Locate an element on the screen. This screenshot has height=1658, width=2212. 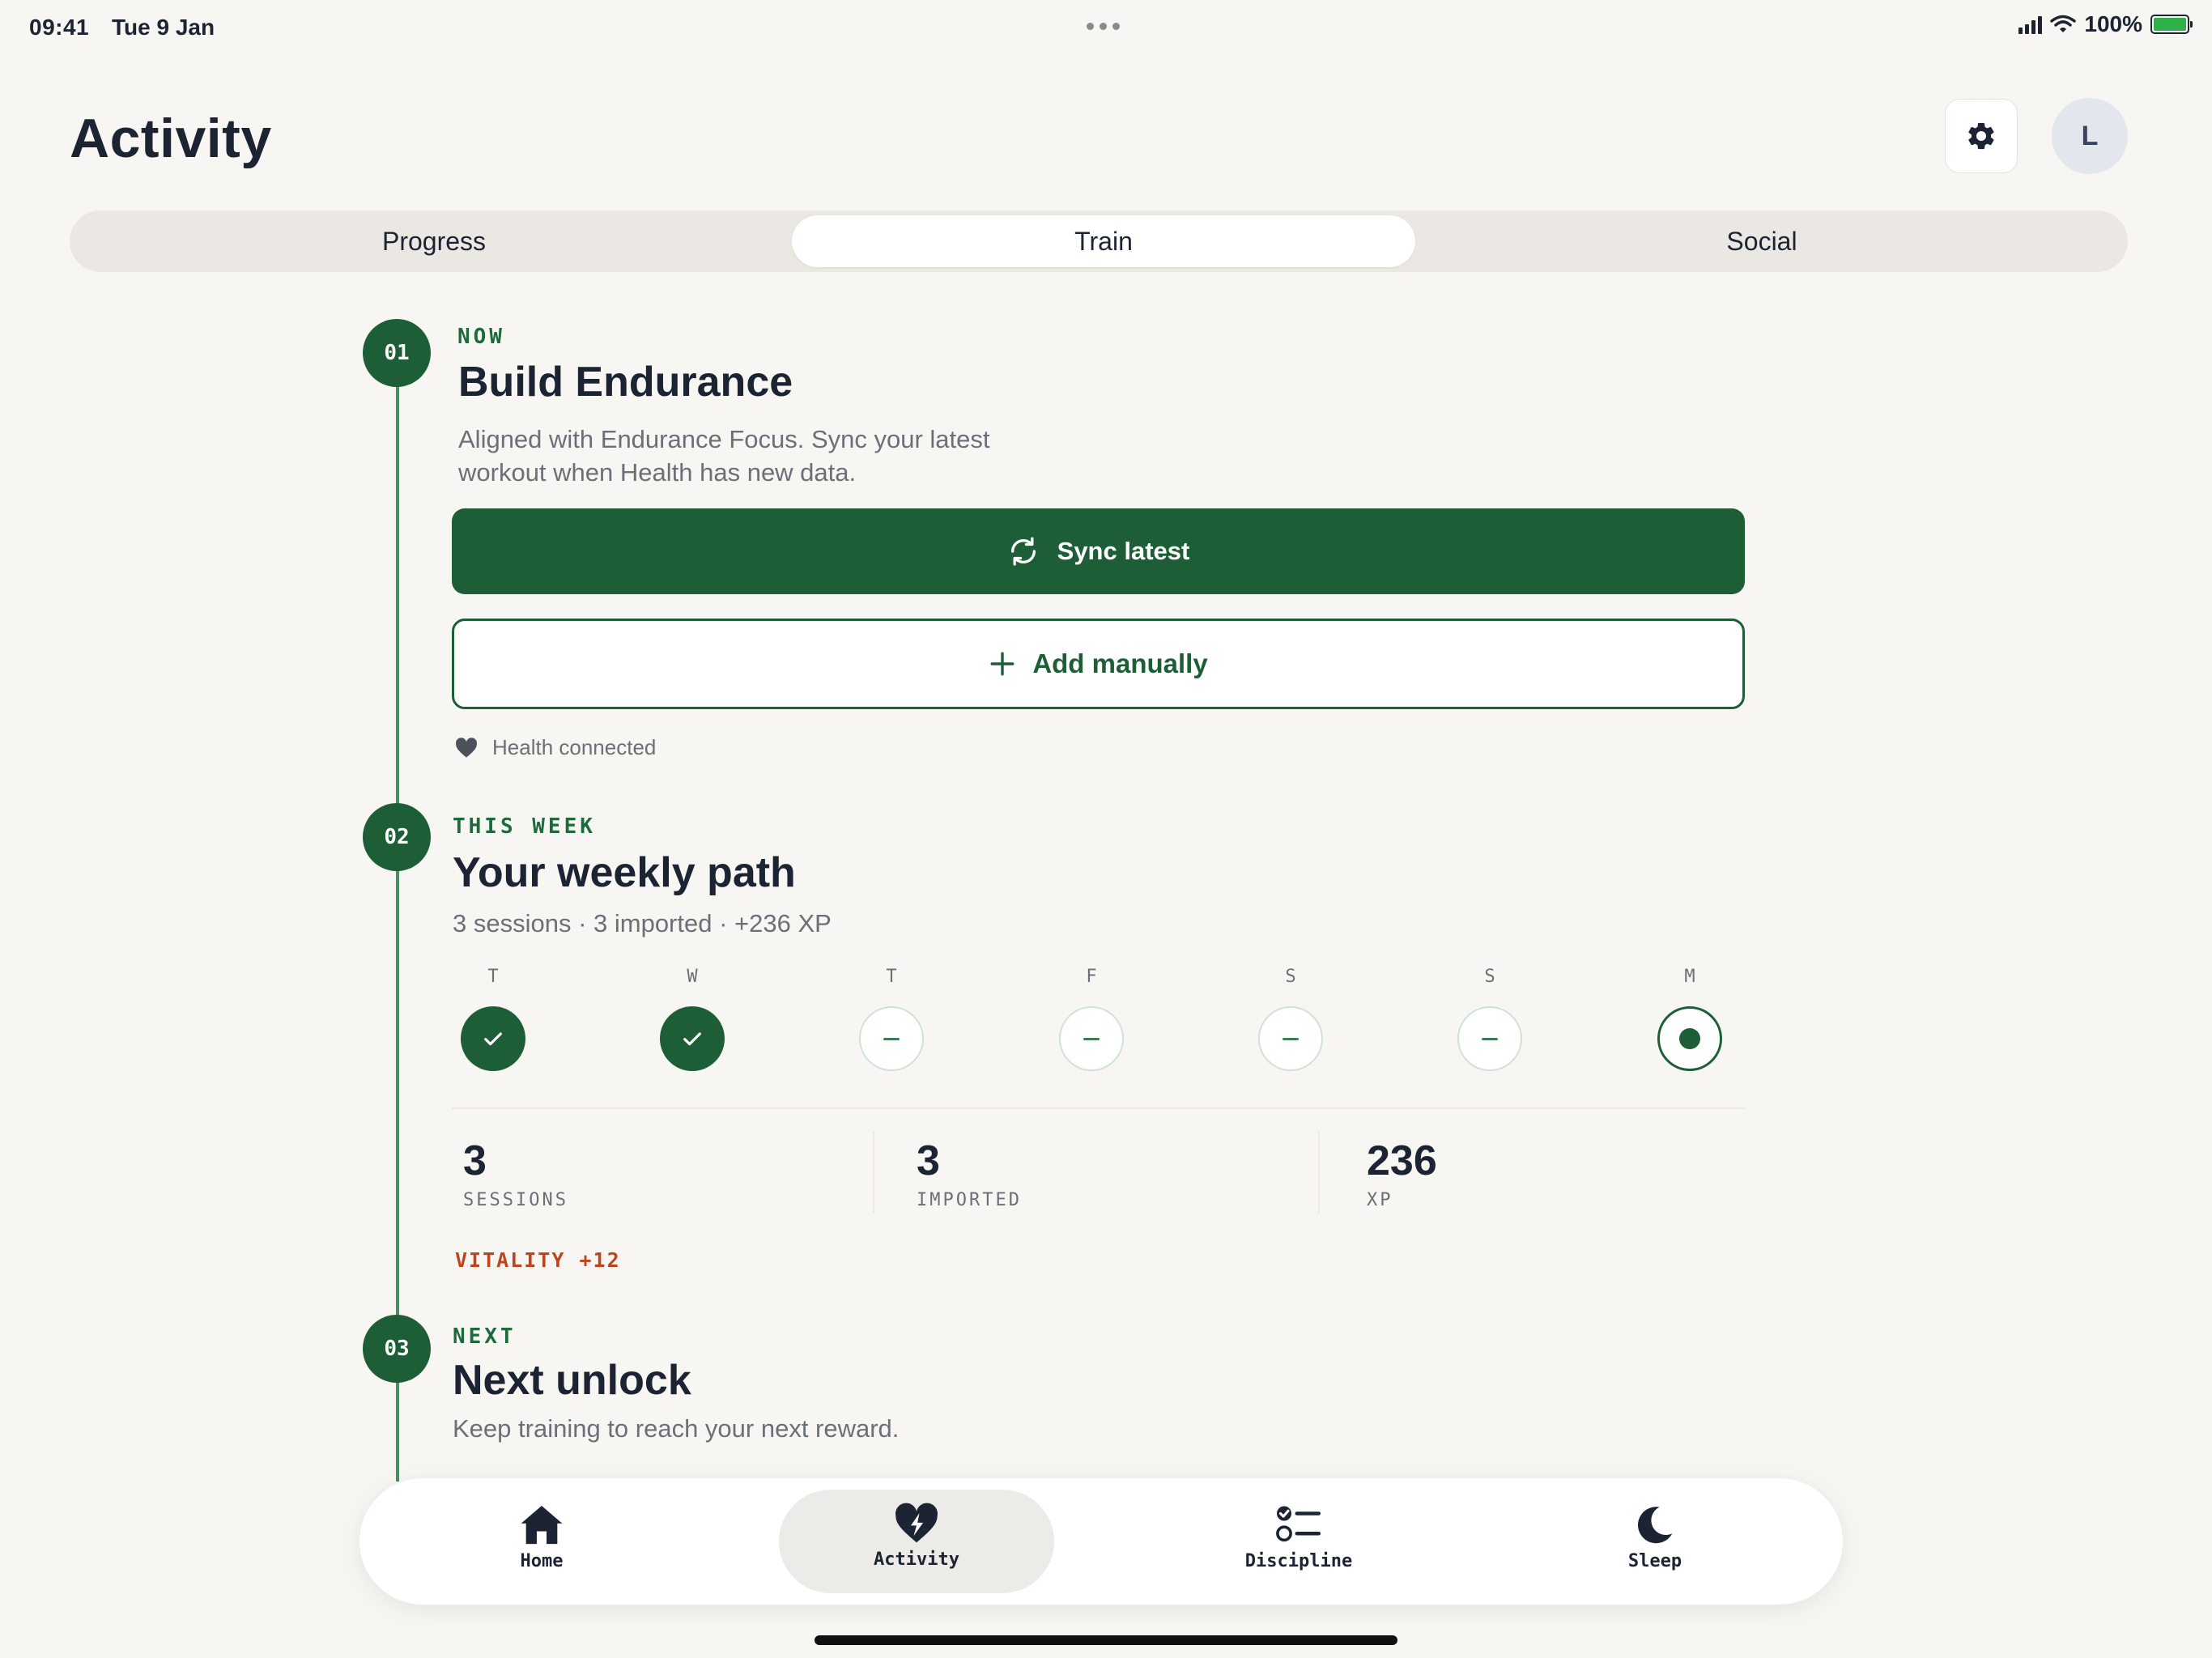
nav-label-activity: Activity is located at coordinates (917, 1560).